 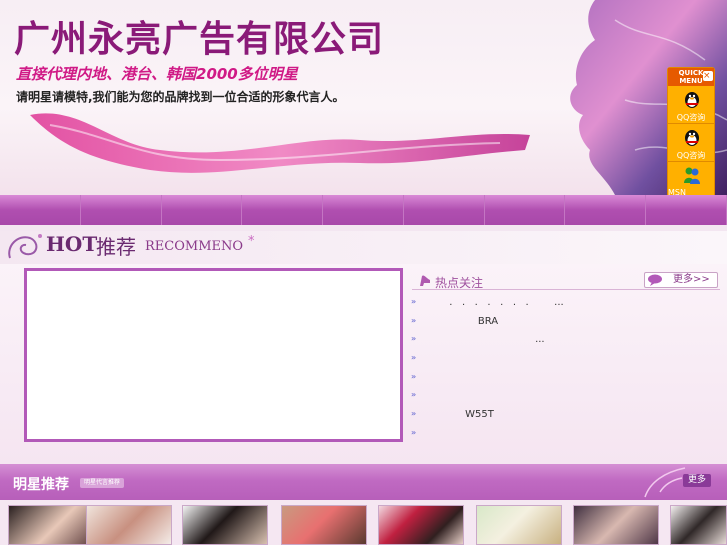 I want to click on quick-menu: QUICK MENU × QQ咨询 QQ咨询 MSN, so click(x=691, y=135).